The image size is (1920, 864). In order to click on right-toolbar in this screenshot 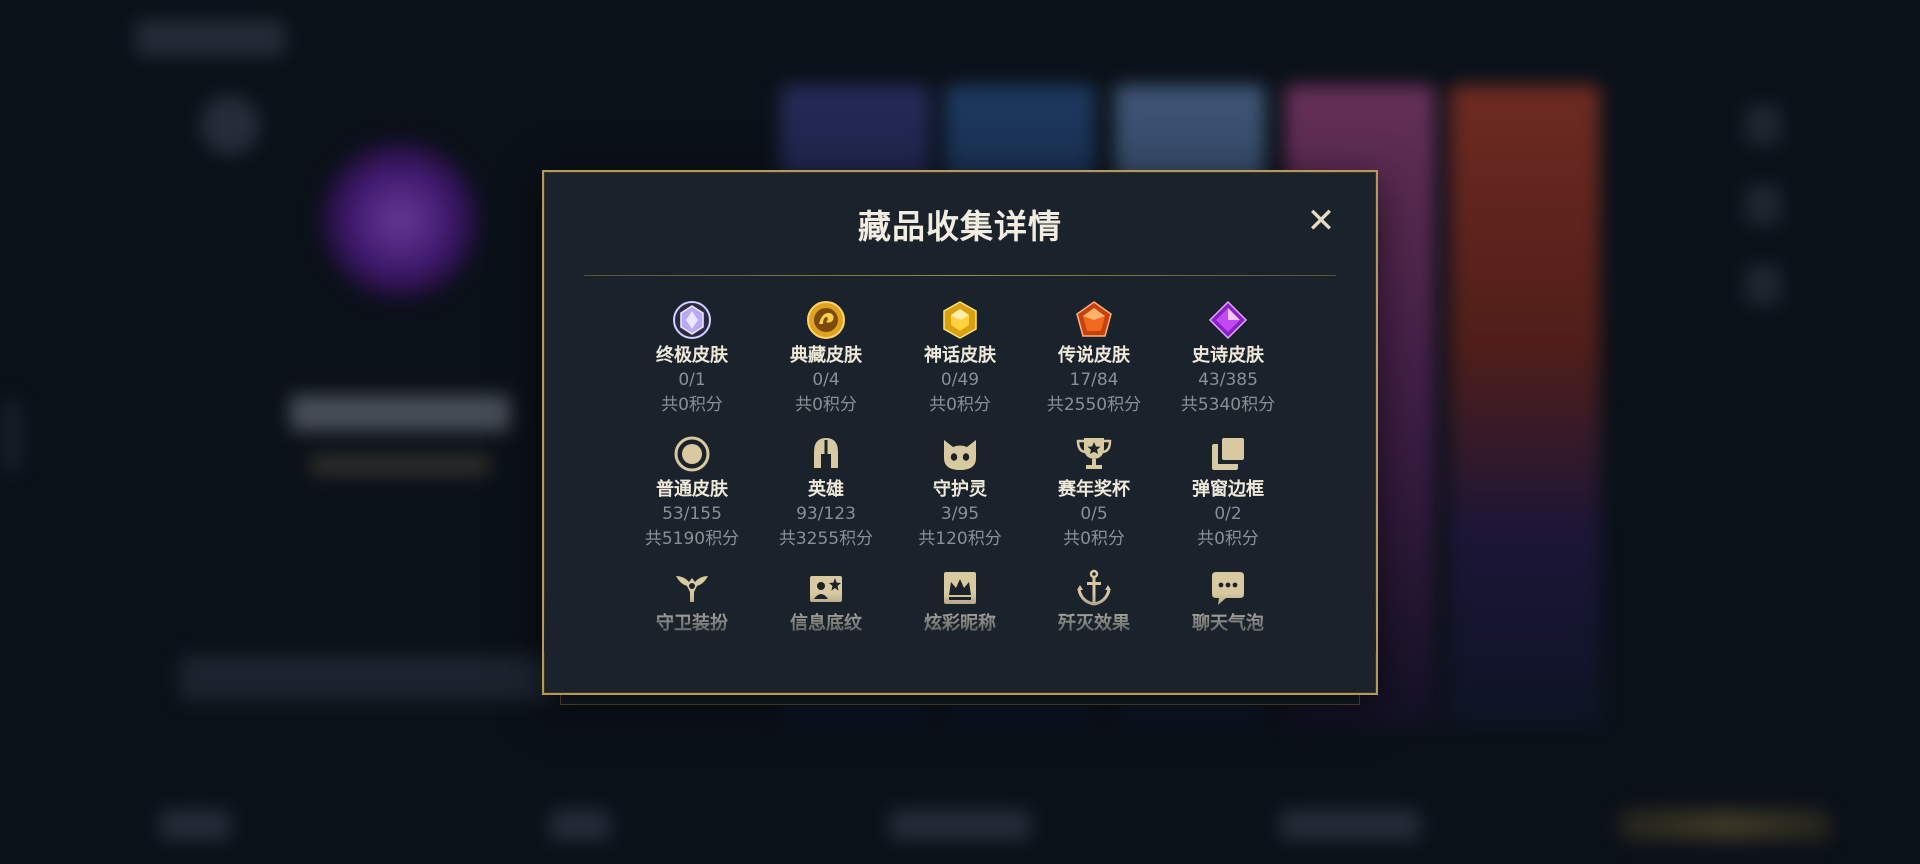, I will do `click(1763, 210)`.